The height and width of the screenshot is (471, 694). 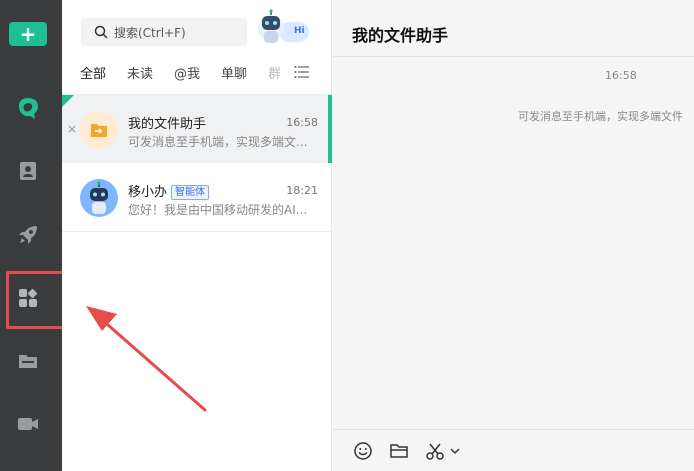 I want to click on conversation-title: 我的文件助手, so click(x=167, y=124).